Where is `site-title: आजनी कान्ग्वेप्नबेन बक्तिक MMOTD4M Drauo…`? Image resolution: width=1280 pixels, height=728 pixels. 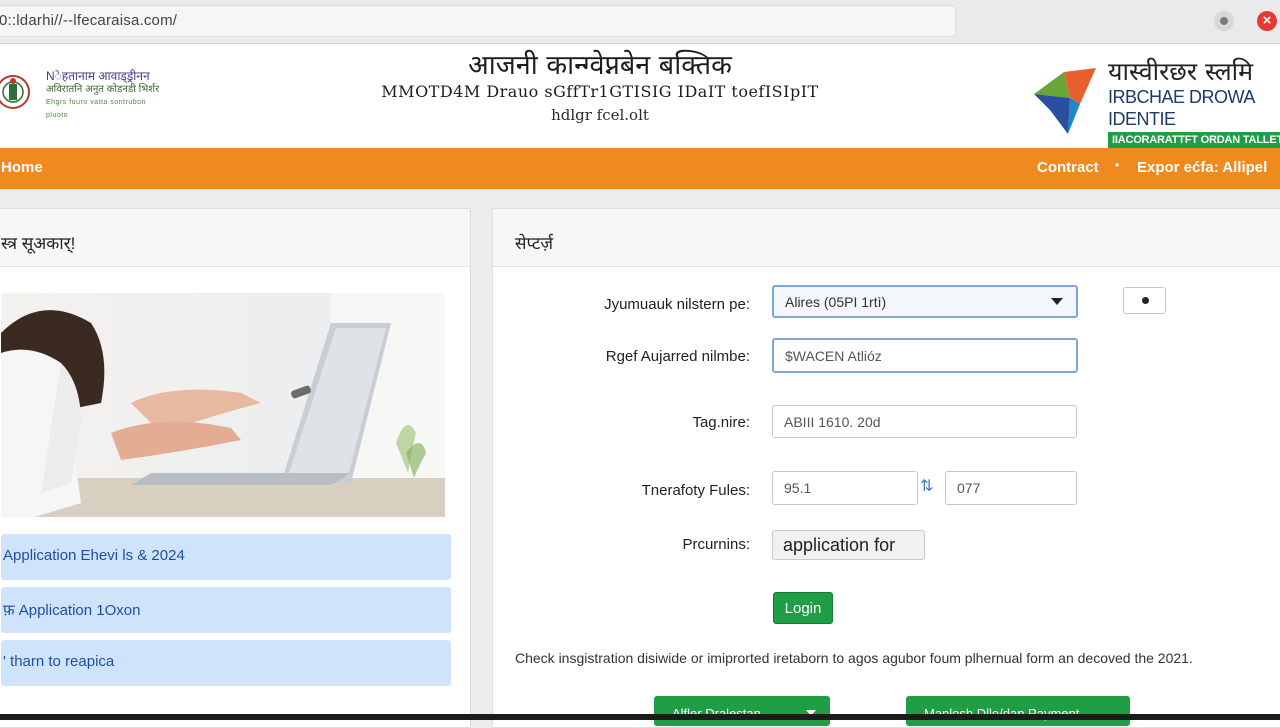
site-title: आजनी कान्ग्वेप्नबेन बक्तिक MMOTD4M Drauo… is located at coordinates (600, 89).